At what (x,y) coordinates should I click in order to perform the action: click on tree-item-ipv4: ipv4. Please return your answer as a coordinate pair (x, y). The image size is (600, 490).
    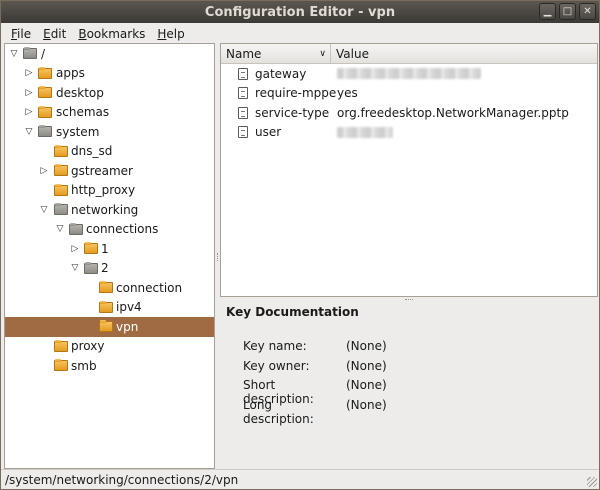
    Looking at the image, I should click on (109, 308).